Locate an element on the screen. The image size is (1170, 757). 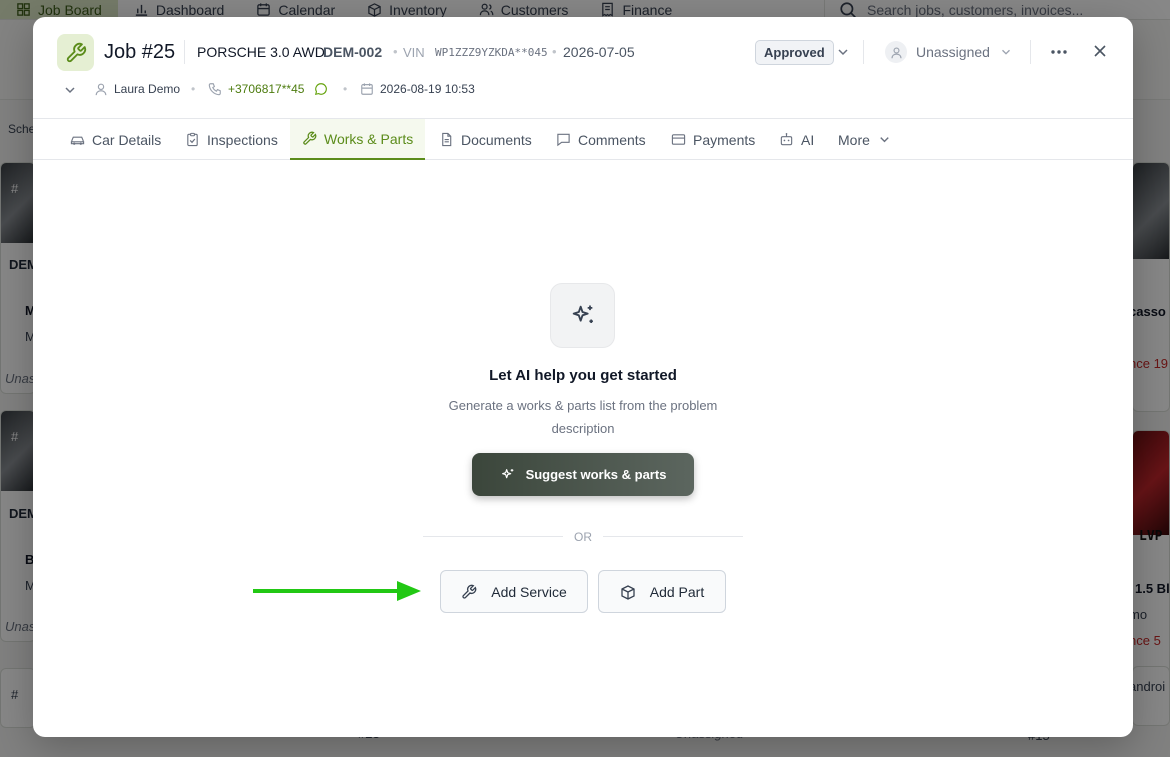
pointer-arrow-icon is located at coordinates (337, 591).